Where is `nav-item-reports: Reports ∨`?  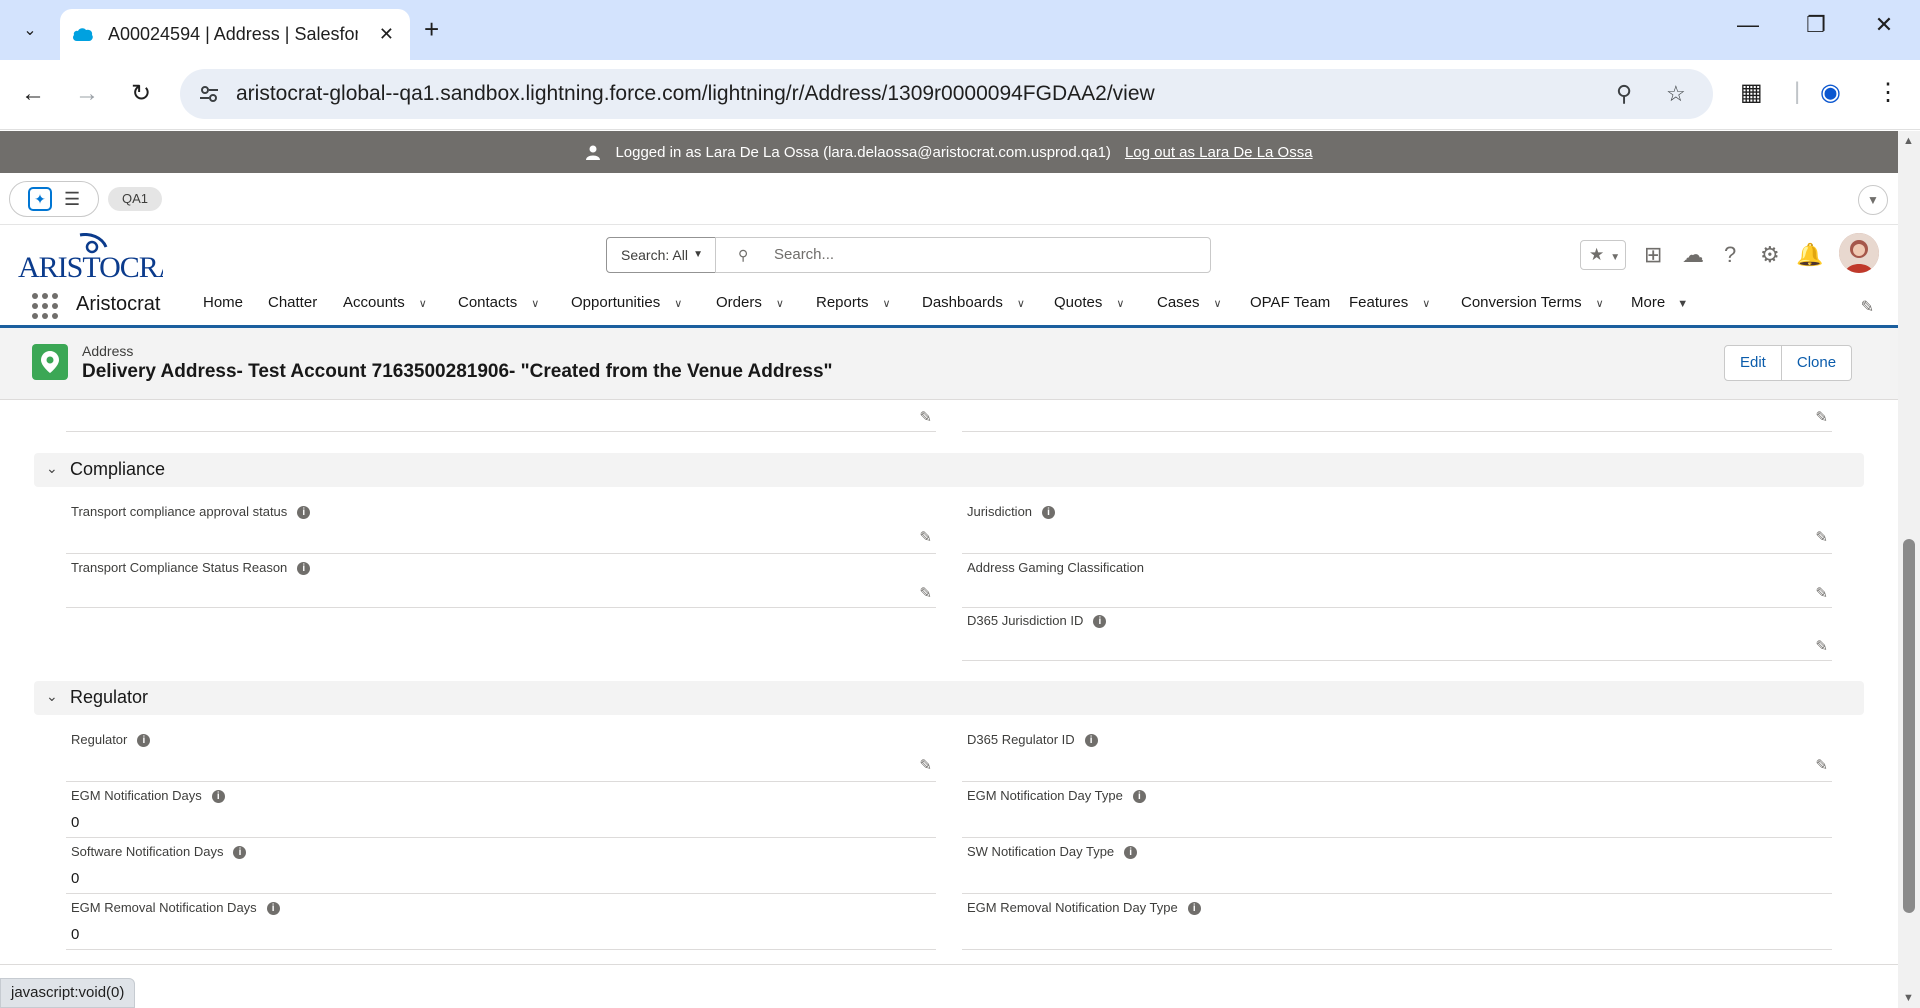
nav-item-reports: Reports ∨ is located at coordinates (853, 302).